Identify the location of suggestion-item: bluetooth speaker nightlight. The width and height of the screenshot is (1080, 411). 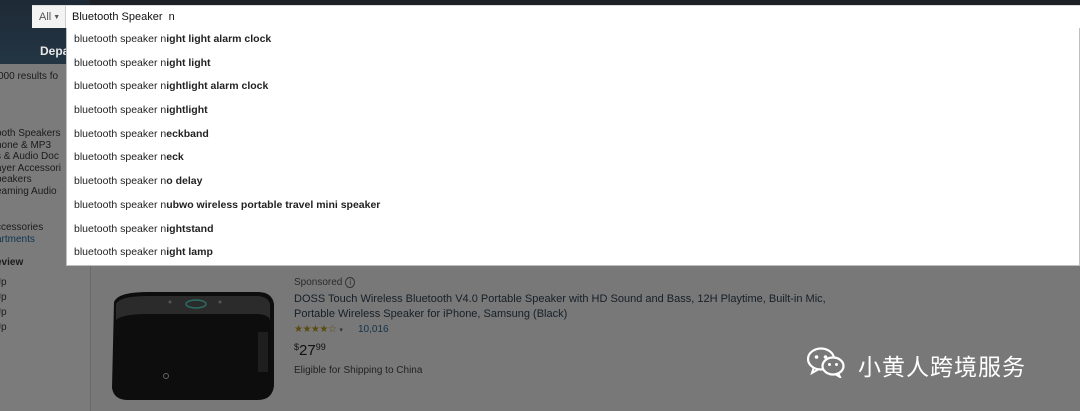
(573, 111).